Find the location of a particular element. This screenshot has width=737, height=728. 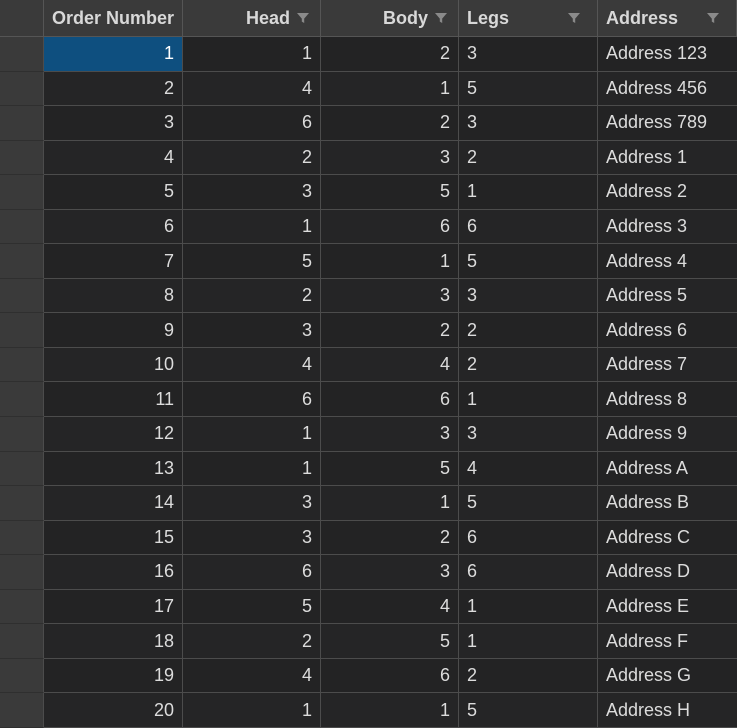

table-row: 19 4 6 2 Address G is located at coordinates (368, 676).